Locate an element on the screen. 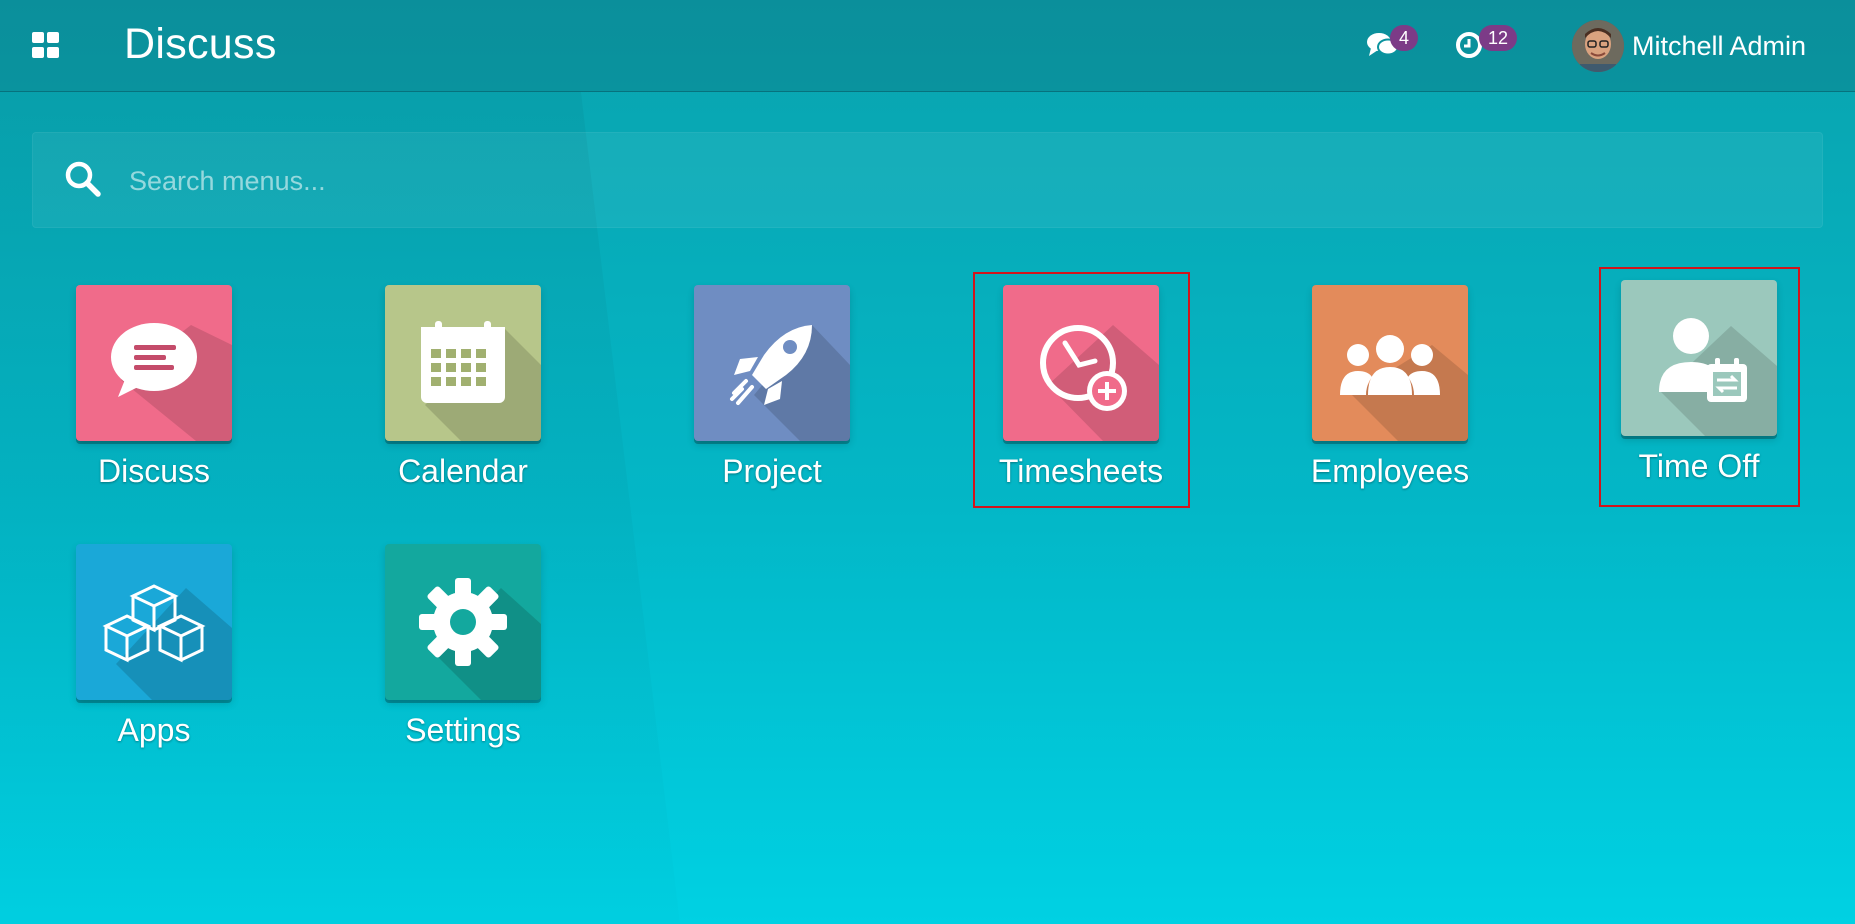 The width and height of the screenshot is (1855, 924). app-icon-employees is located at coordinates (1390, 363).